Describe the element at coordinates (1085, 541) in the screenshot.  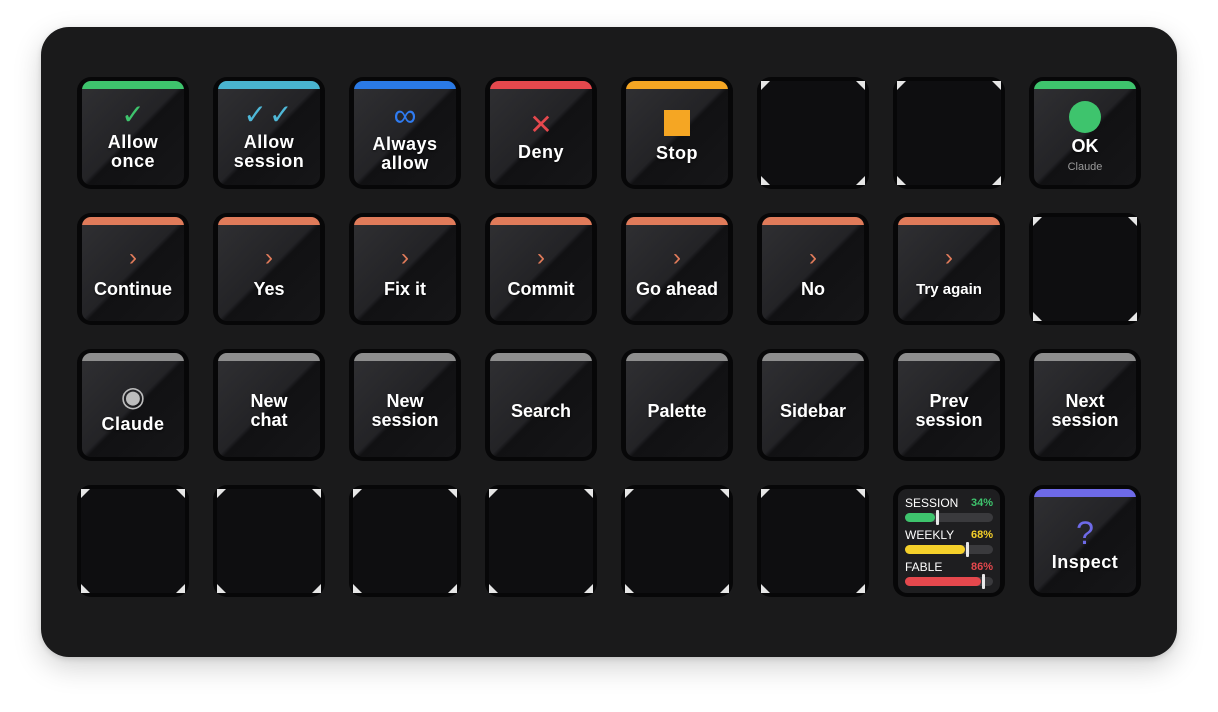
I see `inspect-button: ? Inspect` at that location.